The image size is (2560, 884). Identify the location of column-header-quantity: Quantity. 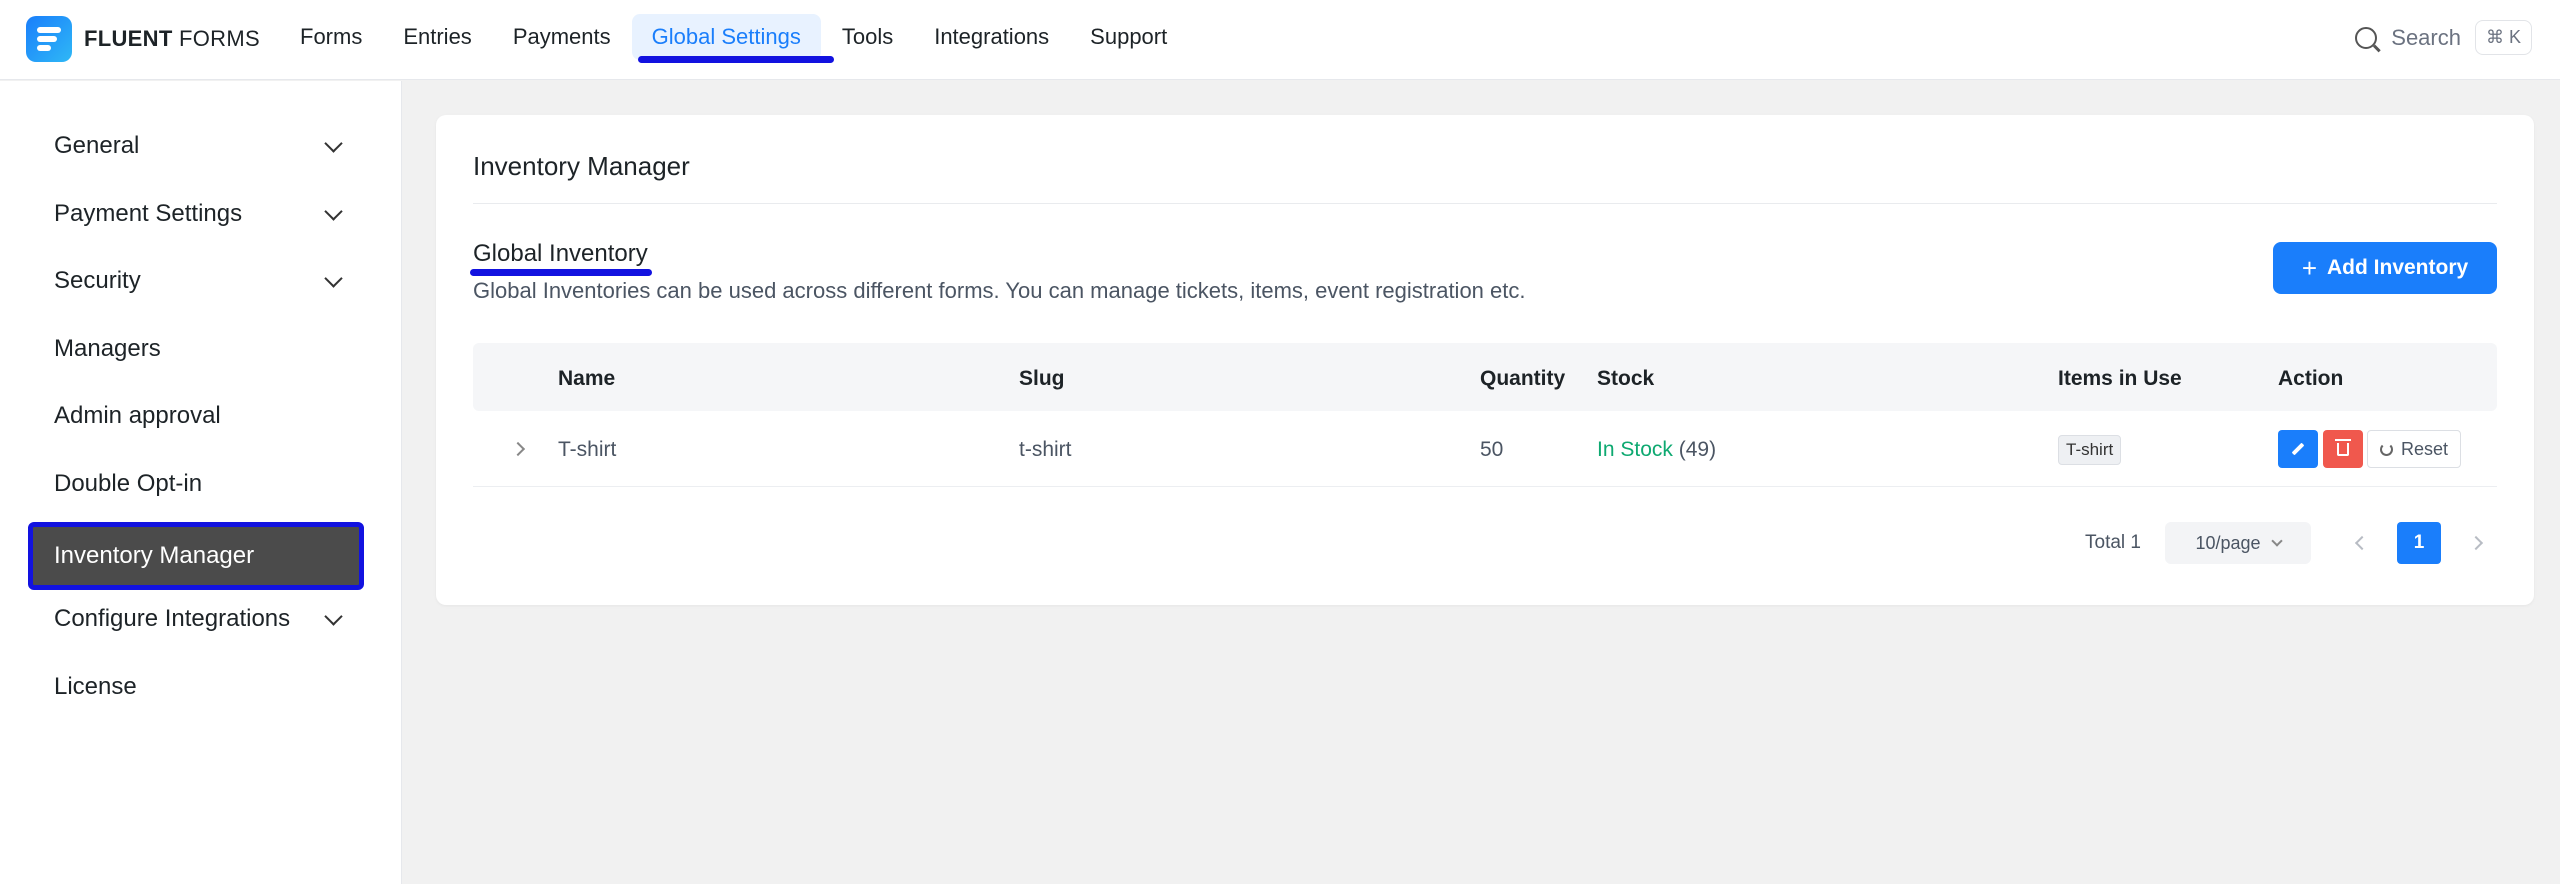
(1523, 378).